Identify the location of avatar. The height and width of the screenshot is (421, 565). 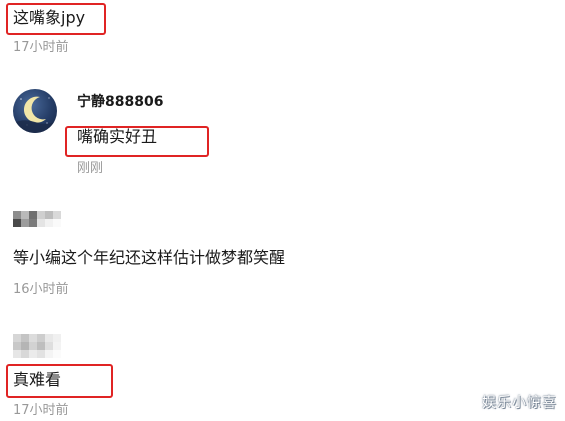
(35, 111).